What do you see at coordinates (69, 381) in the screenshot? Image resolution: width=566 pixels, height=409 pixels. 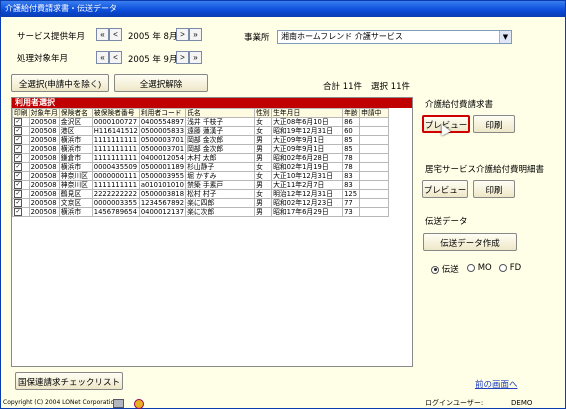 I see `kokuho-checklist-button: 国保連請求チェックリスト` at bounding box center [69, 381].